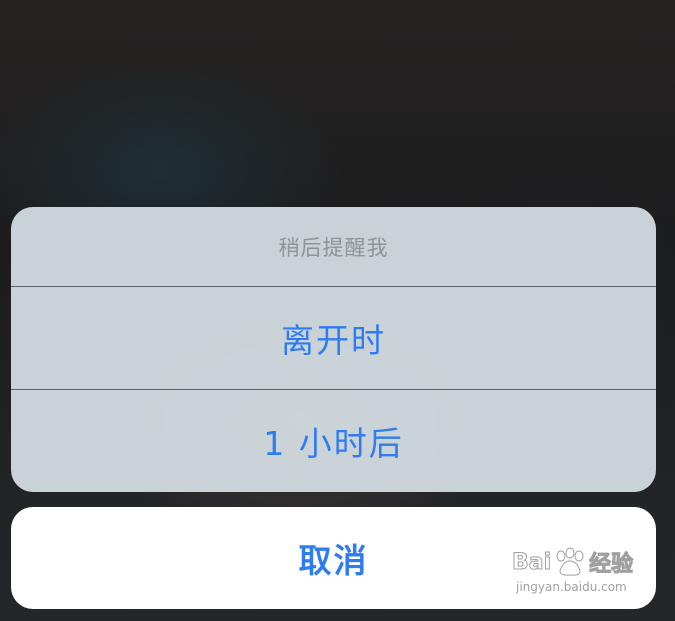 Image resolution: width=675 pixels, height=621 pixels. What do you see at coordinates (531, 562) in the screenshot?
I see `watermark-brand-left: Bai` at bounding box center [531, 562].